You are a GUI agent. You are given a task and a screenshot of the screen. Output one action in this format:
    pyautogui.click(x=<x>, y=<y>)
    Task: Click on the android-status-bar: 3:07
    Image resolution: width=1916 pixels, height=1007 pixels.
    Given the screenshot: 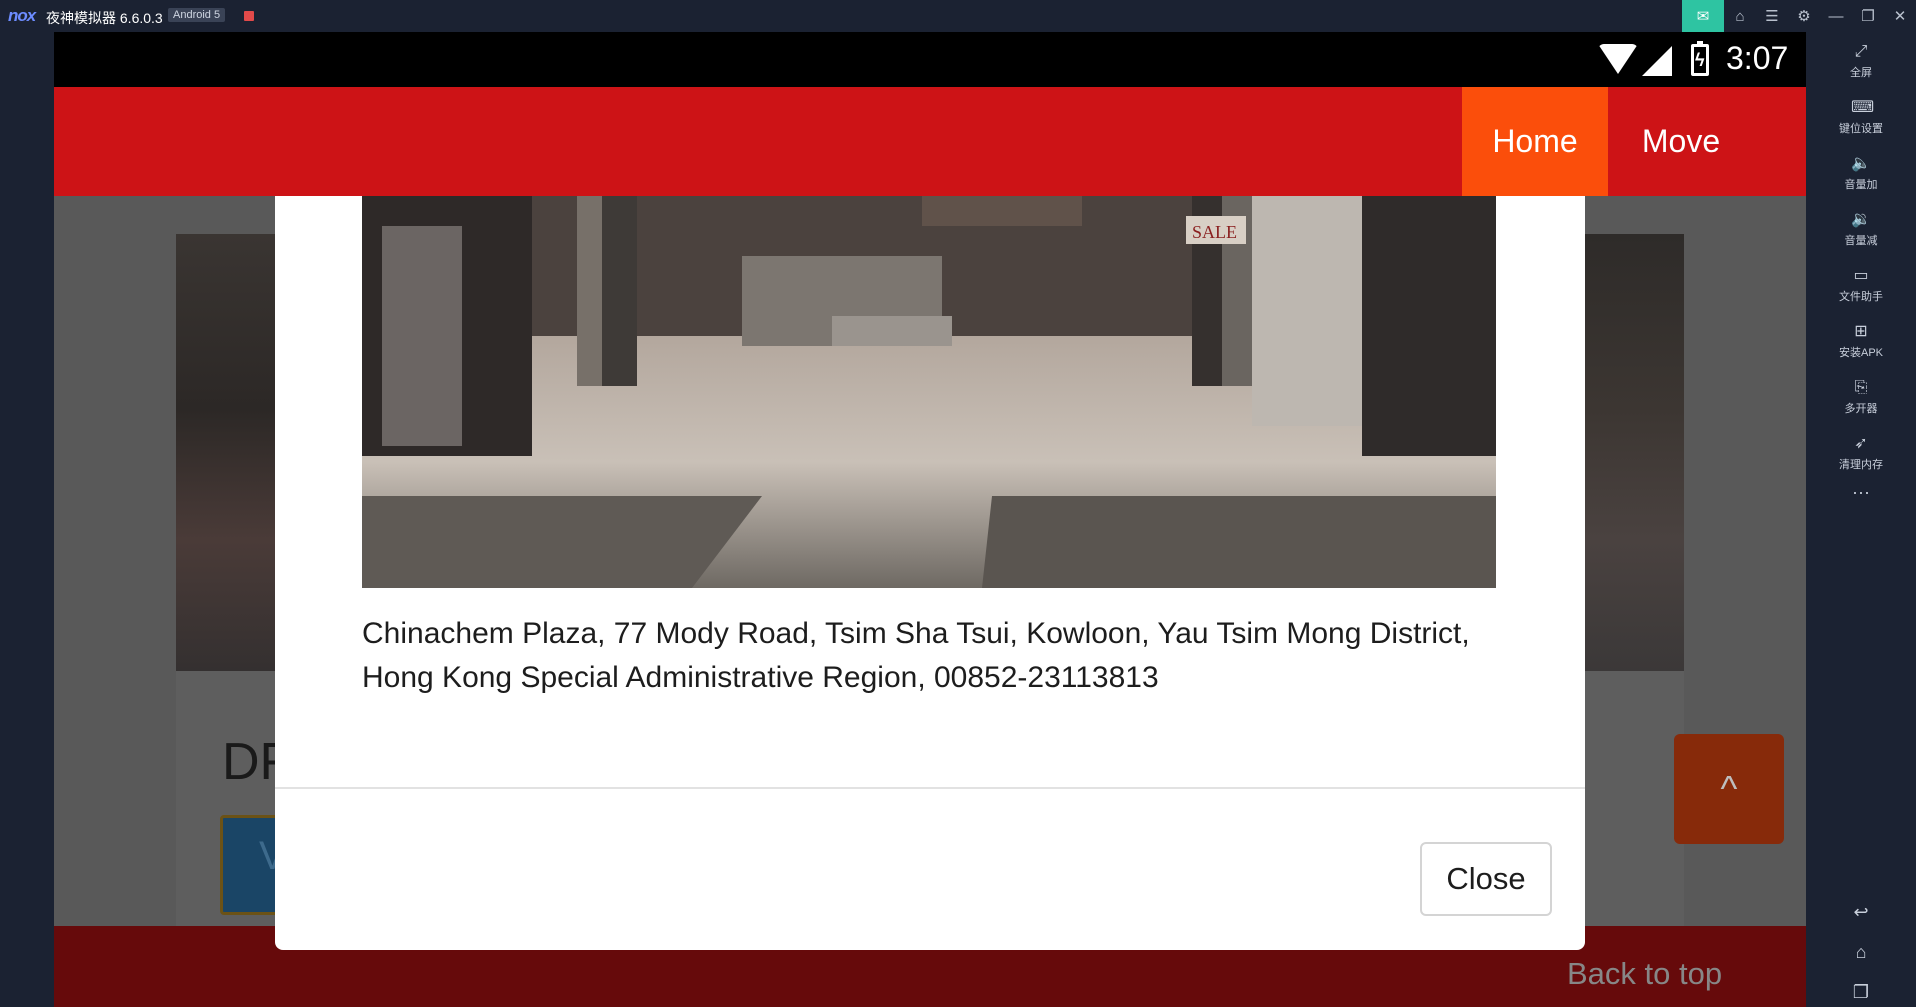 What is the action you would take?
    pyautogui.click(x=930, y=59)
    